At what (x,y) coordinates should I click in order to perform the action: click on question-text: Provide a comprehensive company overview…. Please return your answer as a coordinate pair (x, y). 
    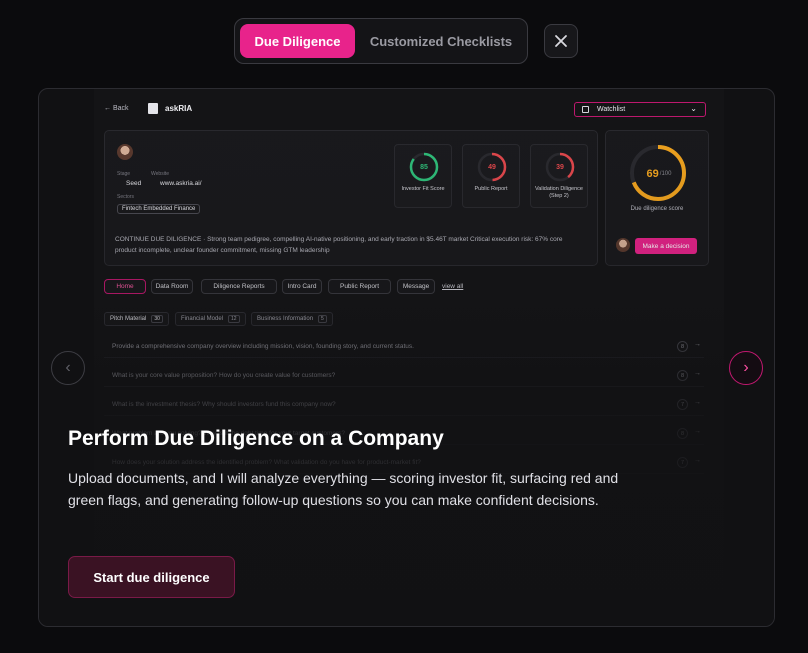
    Looking at the image, I should click on (263, 346).